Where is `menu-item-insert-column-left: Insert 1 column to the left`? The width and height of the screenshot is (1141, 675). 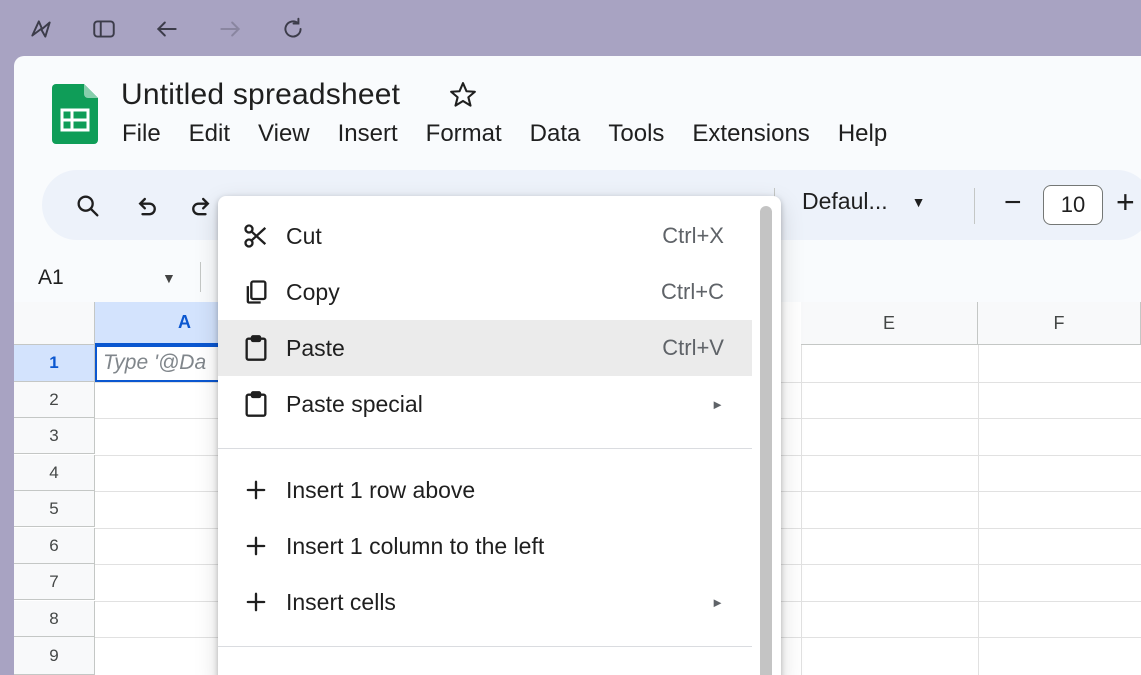 menu-item-insert-column-left: Insert 1 column to the left is located at coordinates (485, 546).